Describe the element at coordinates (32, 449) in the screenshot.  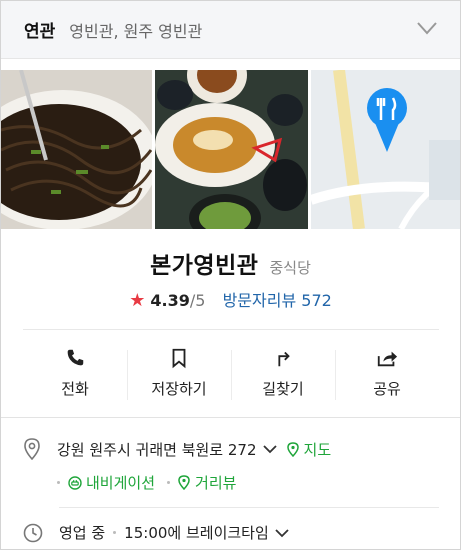
I see `location-pin-icon` at that location.